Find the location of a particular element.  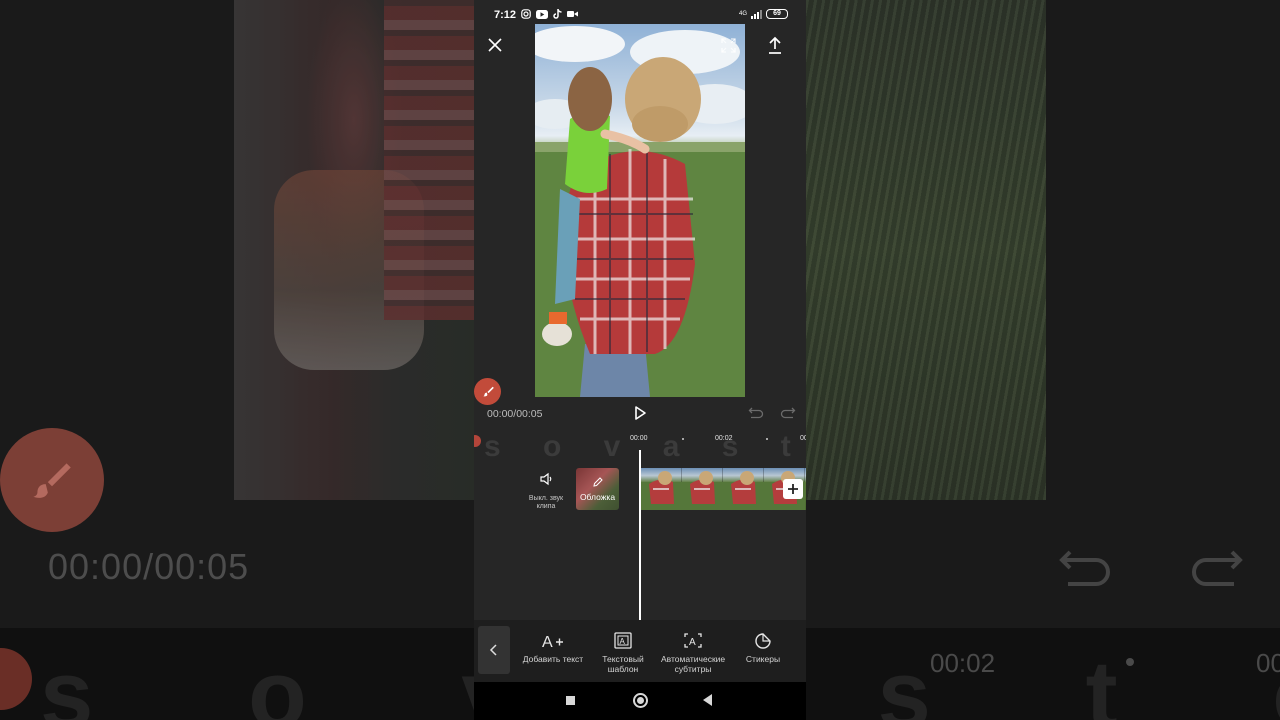

add-clip-button is located at coordinates (793, 489).